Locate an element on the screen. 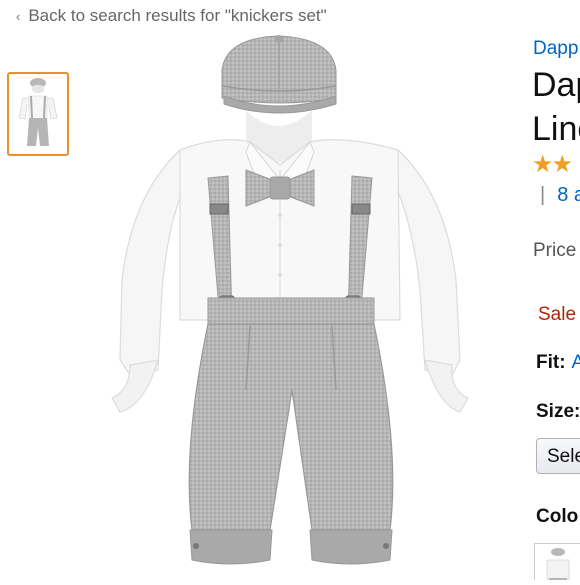 The height and width of the screenshot is (585, 580). reviews-link: | 8 a is located at coordinates (560, 195).